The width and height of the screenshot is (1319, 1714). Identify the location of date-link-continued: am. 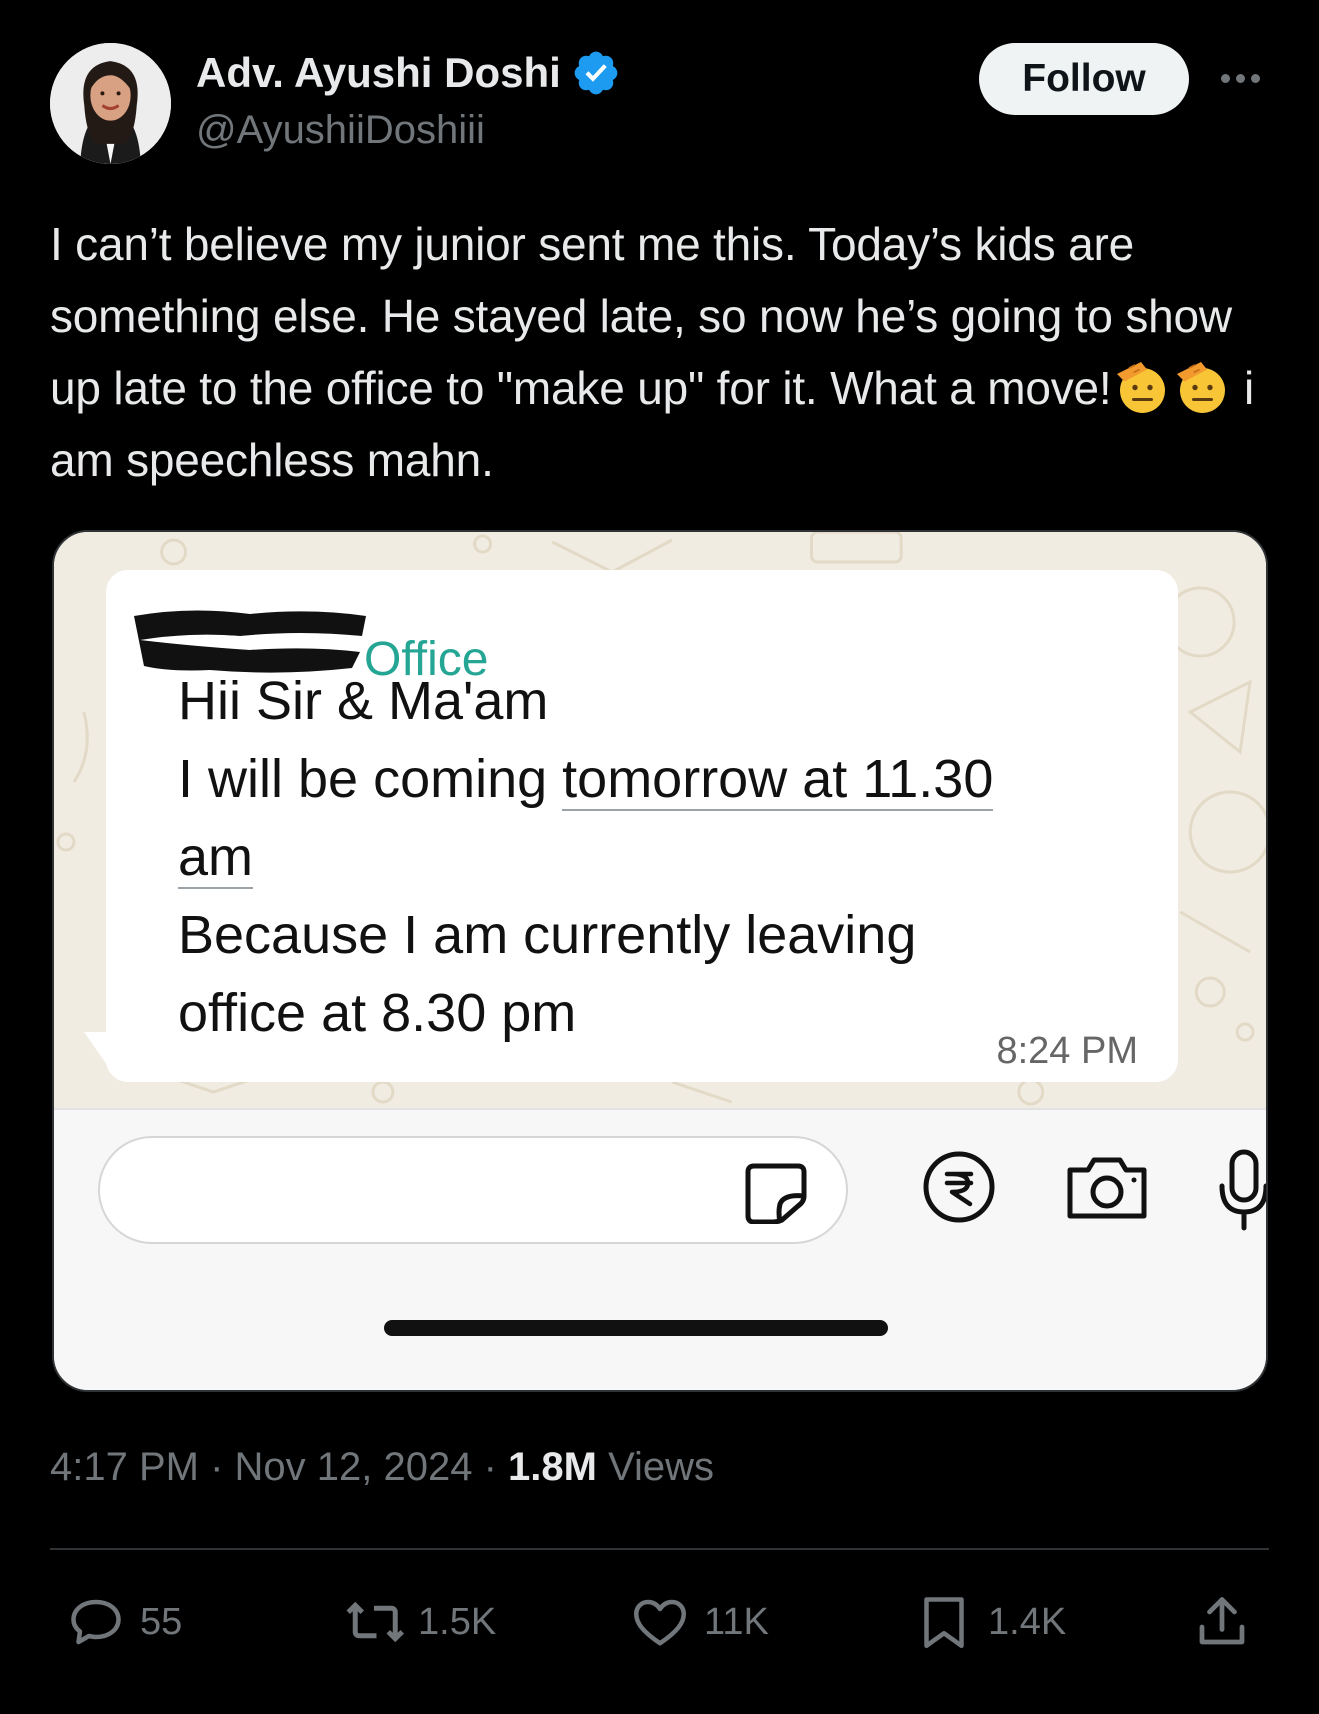
(216, 858).